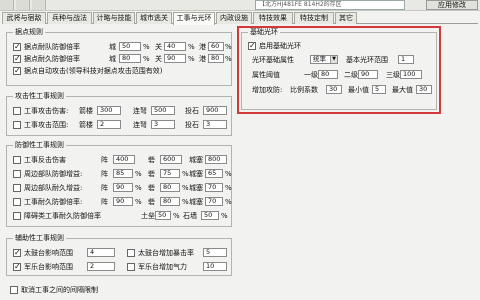 The height and width of the screenshot is (300, 480). I want to click on camp-input: 85, so click(123, 173).